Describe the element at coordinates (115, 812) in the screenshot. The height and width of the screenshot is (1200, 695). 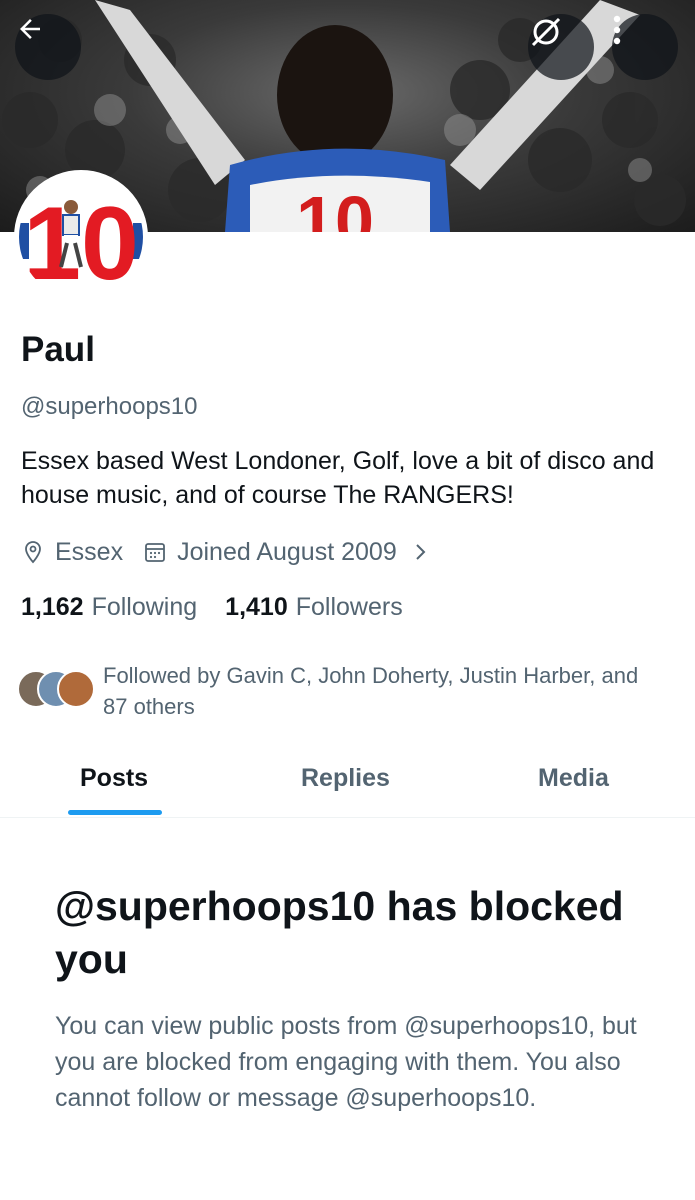
I see `active-tab-indicator` at that location.